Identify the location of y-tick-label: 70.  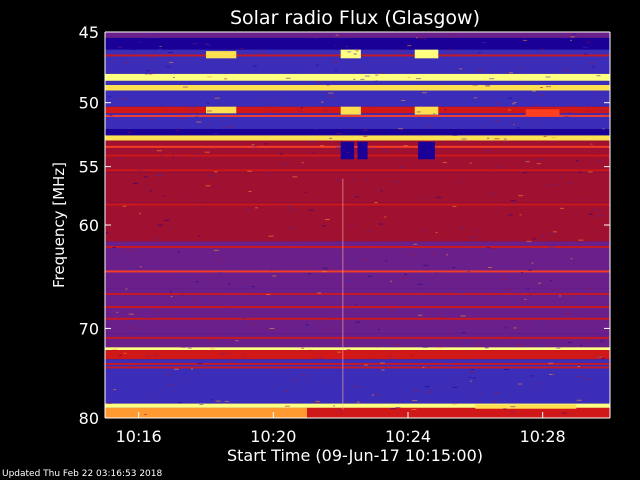
(89, 328).